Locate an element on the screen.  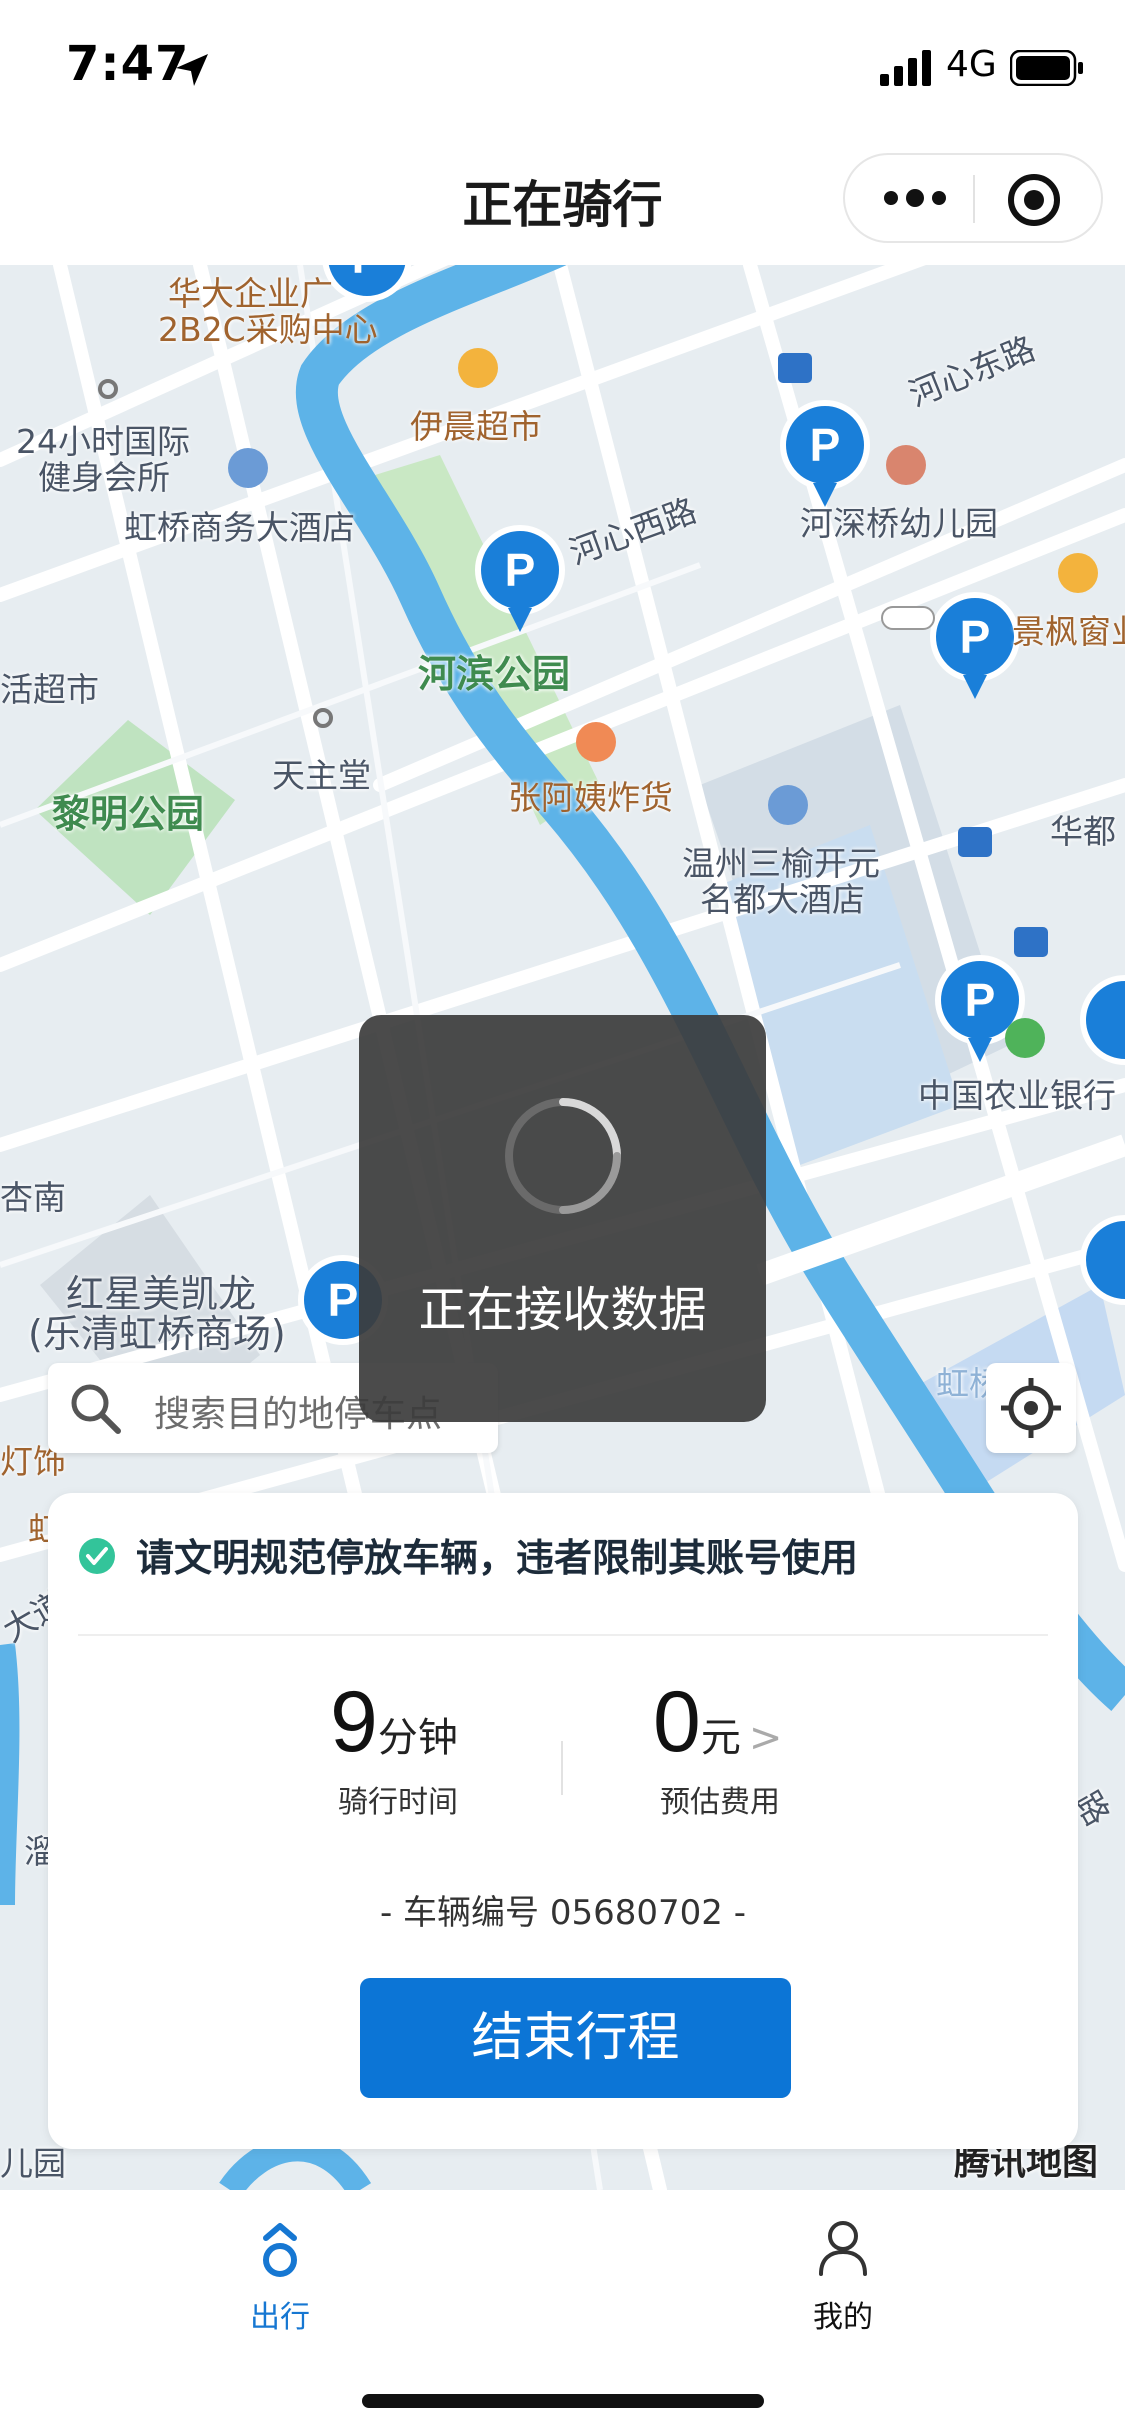
map-label: 2B2C采购中心 is located at coordinates (268, 329).